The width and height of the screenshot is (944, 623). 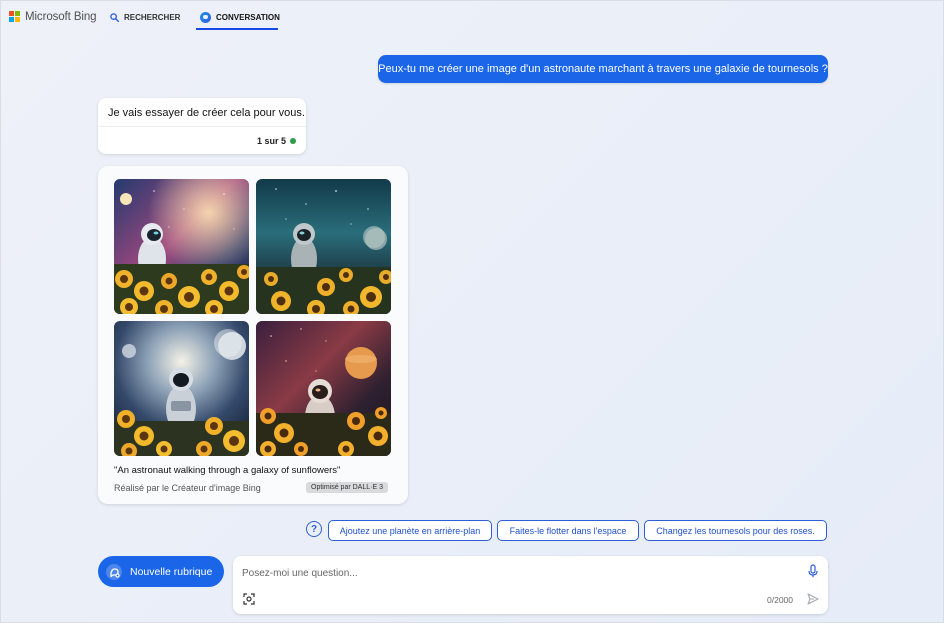 What do you see at coordinates (237, 29) in the screenshot?
I see `active-tab-indicator` at bounding box center [237, 29].